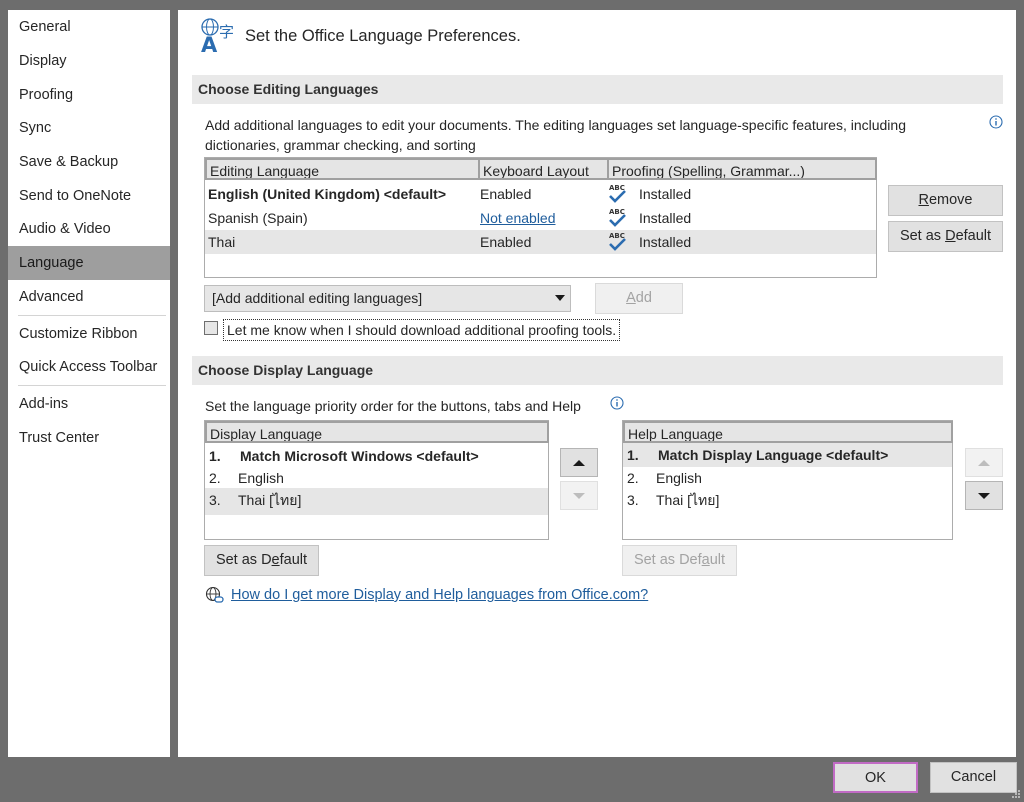 This screenshot has height=802, width=1024. I want to click on remove-accelerator: R, so click(923, 200).